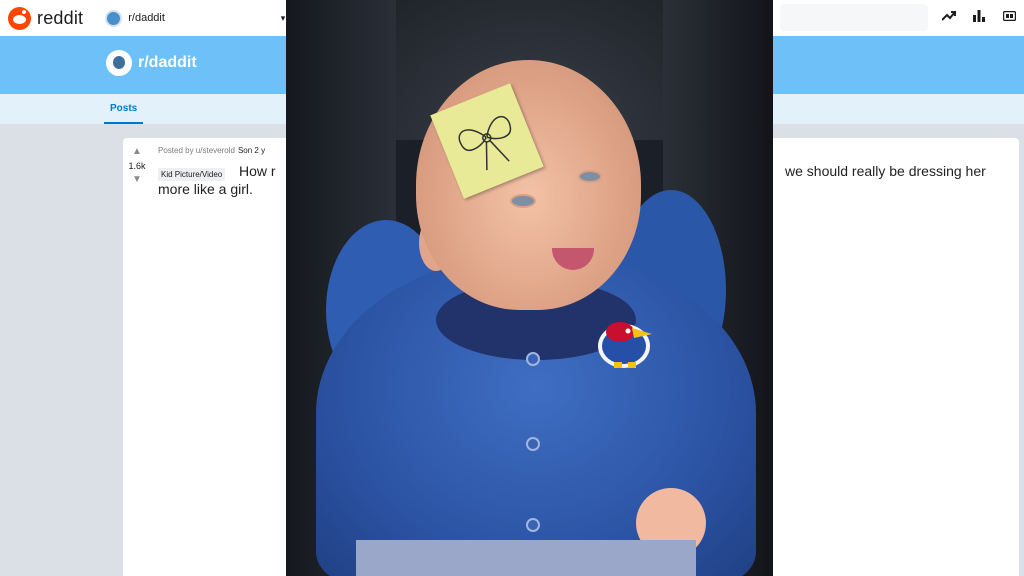 Image resolution: width=1024 pixels, height=576 pixels. I want to click on posted-by: Posted by u/steverold, so click(196, 150).